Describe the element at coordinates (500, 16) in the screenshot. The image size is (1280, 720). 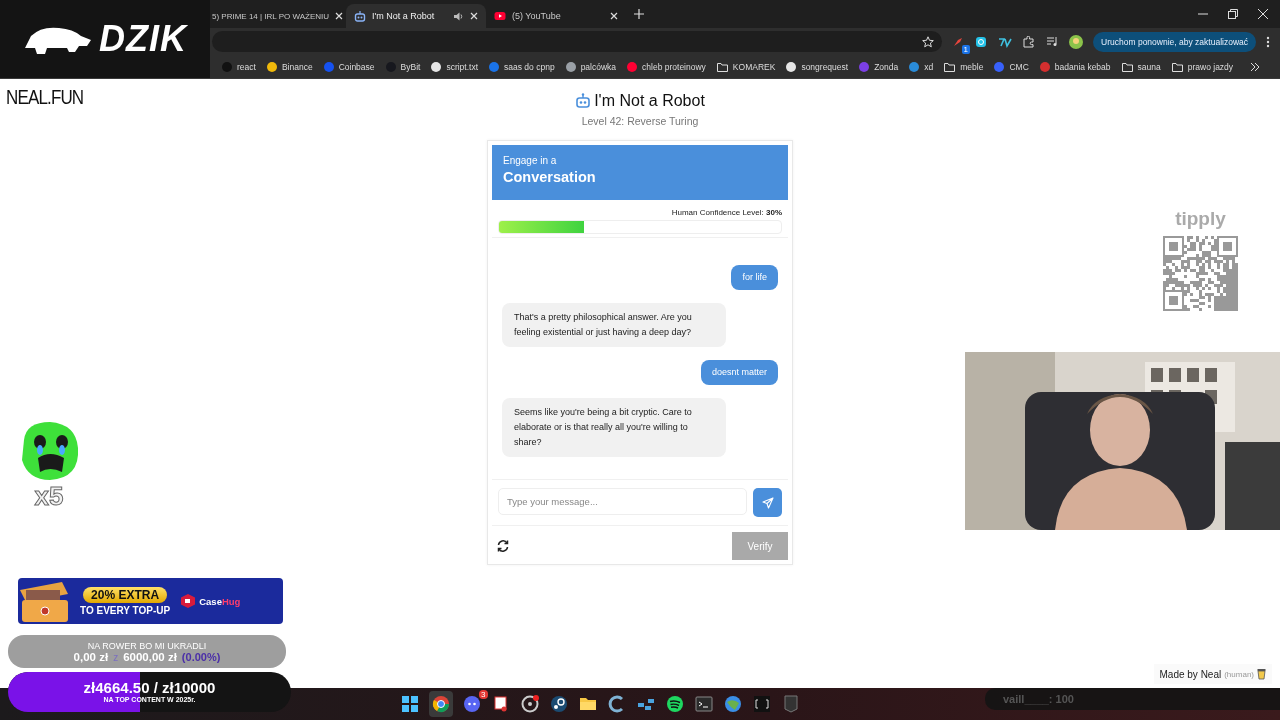
I see `video-icon` at that location.